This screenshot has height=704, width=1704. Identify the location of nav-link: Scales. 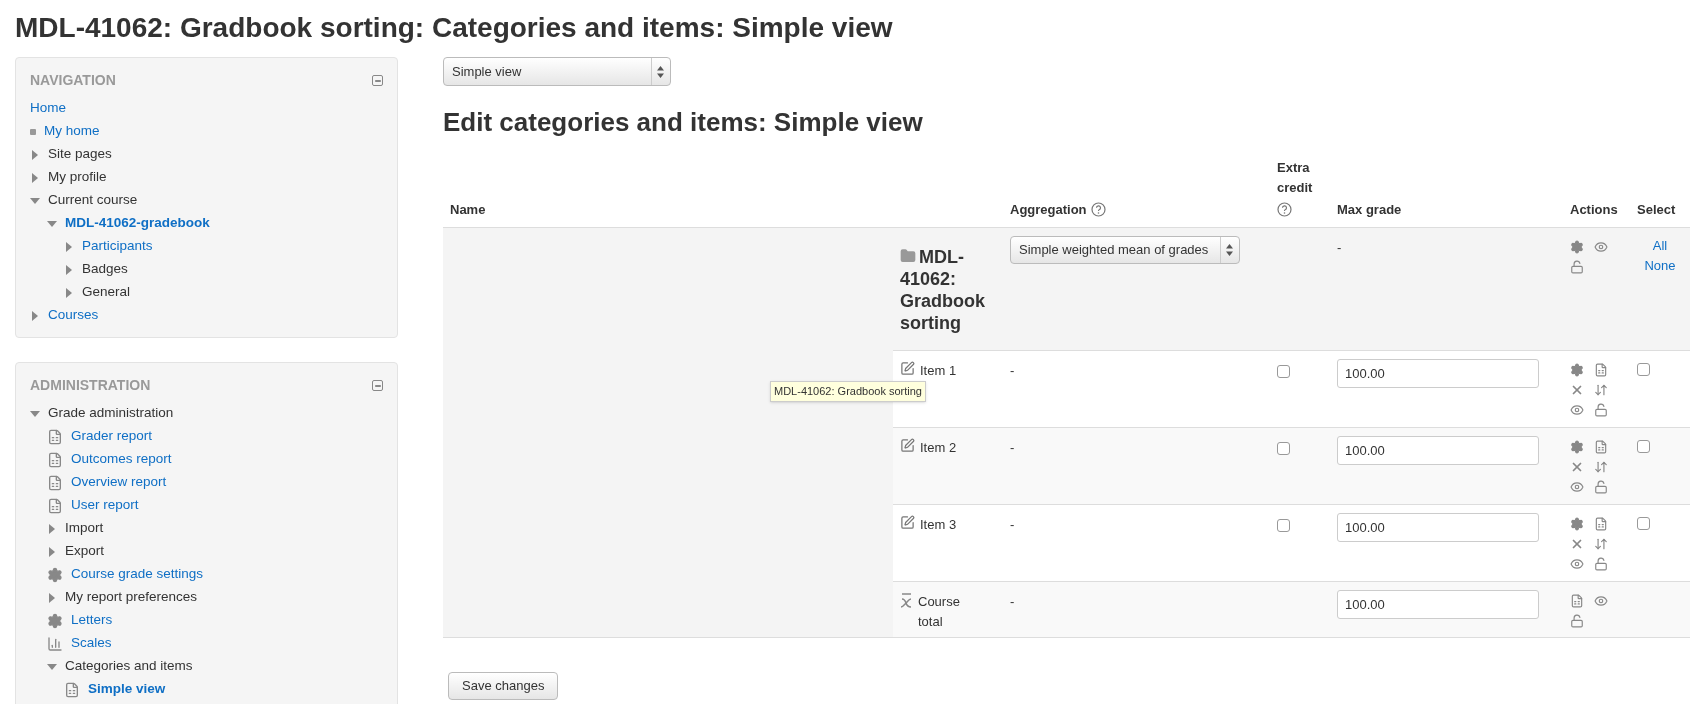
(91, 643).